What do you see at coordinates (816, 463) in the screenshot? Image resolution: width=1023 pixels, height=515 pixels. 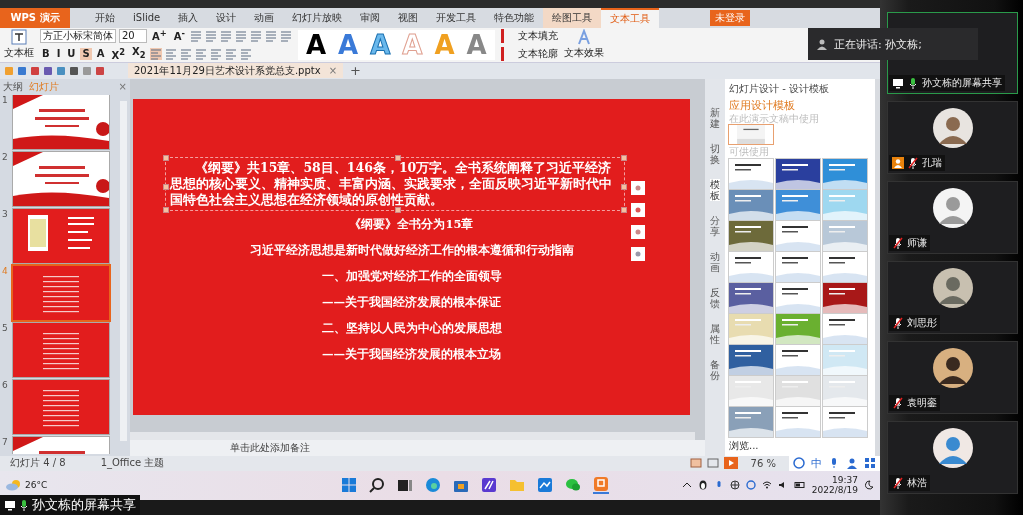 I see `input-mode-indicator: 中` at bounding box center [816, 463].